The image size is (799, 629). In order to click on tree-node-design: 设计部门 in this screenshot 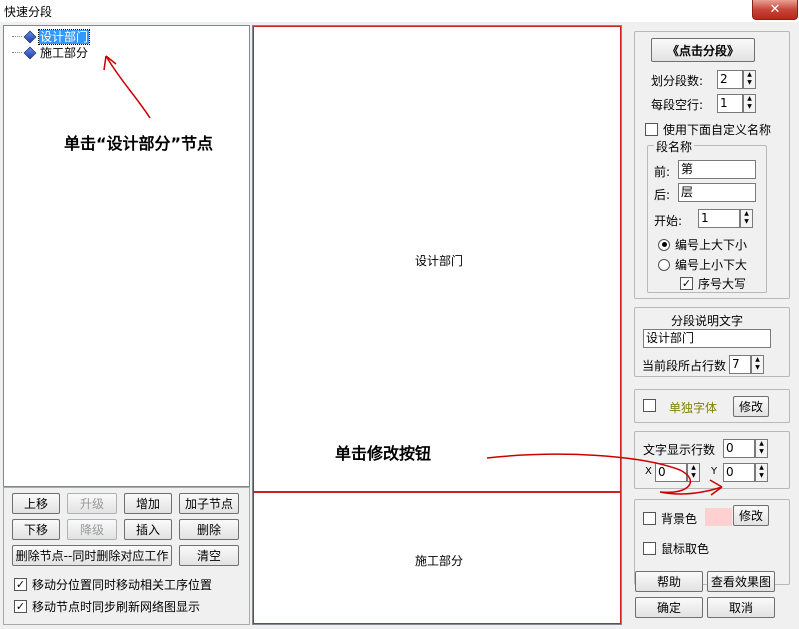, I will do `click(51, 36)`.